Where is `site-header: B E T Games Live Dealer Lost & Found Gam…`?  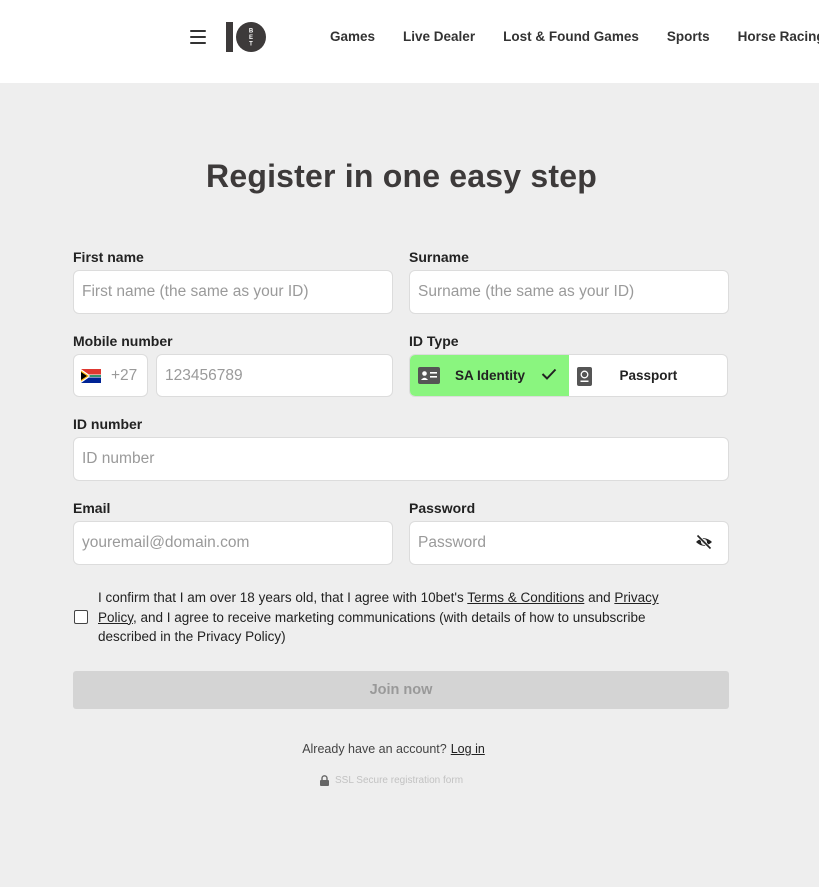
site-header: B E T Games Live Dealer Lost & Found Gam… is located at coordinates (409, 41).